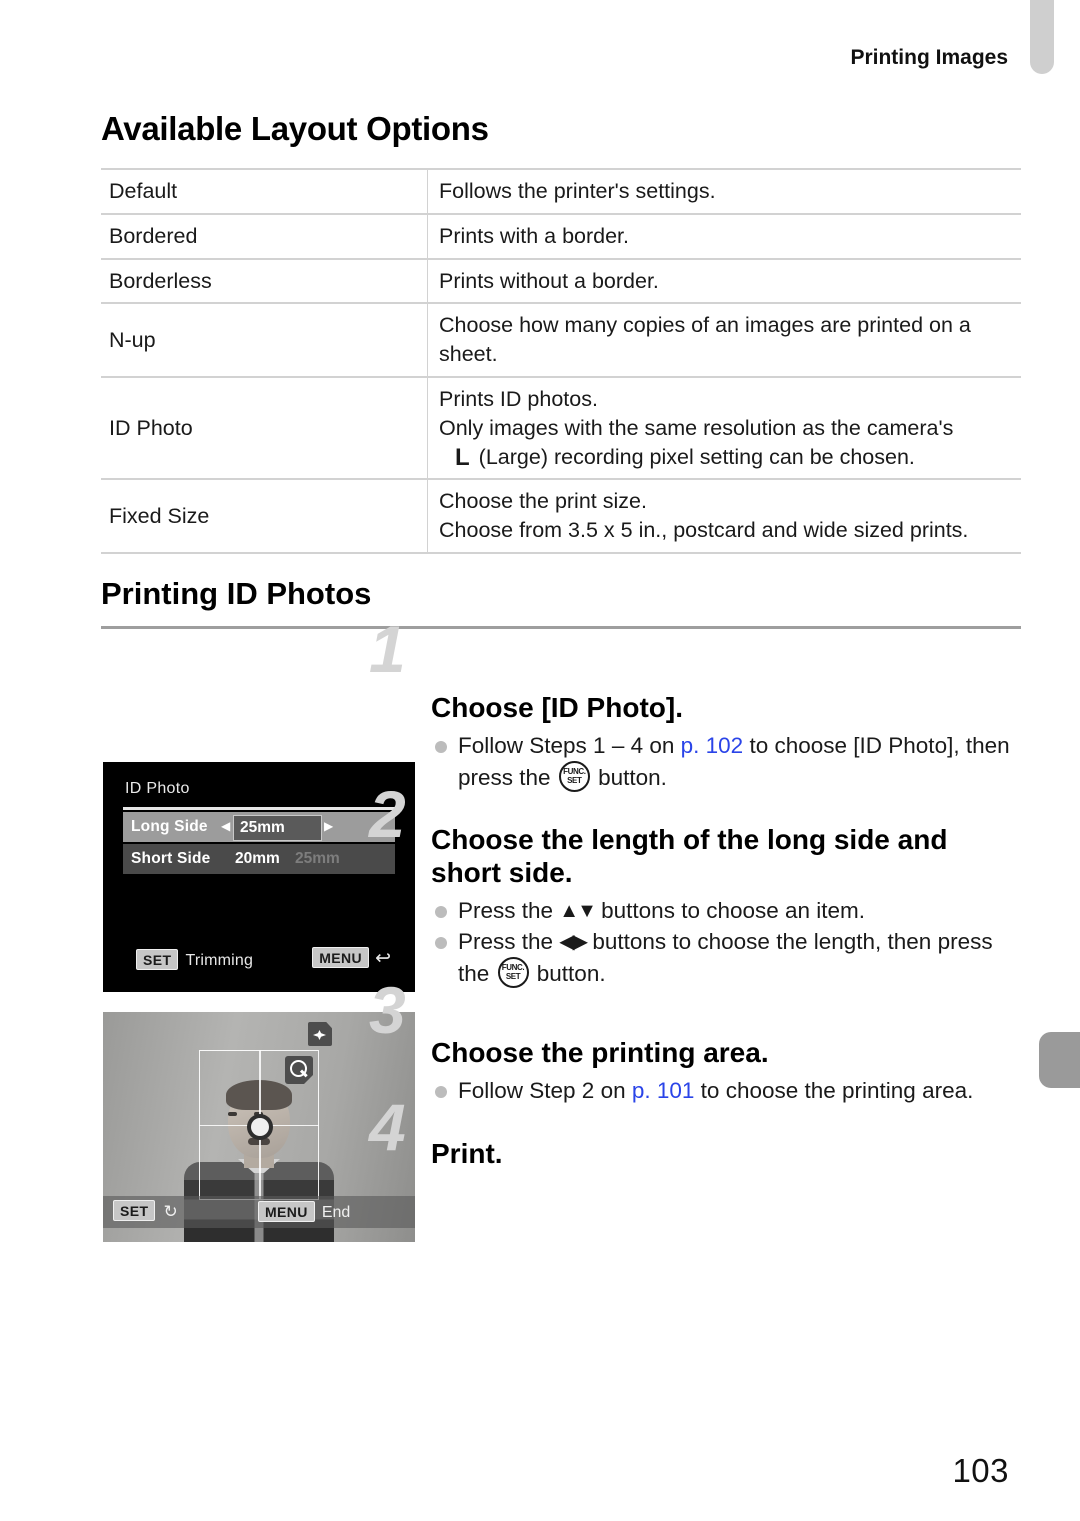 Image resolution: width=1080 pixels, height=1521 pixels. I want to click on description-line: Prints with a border., so click(534, 235).